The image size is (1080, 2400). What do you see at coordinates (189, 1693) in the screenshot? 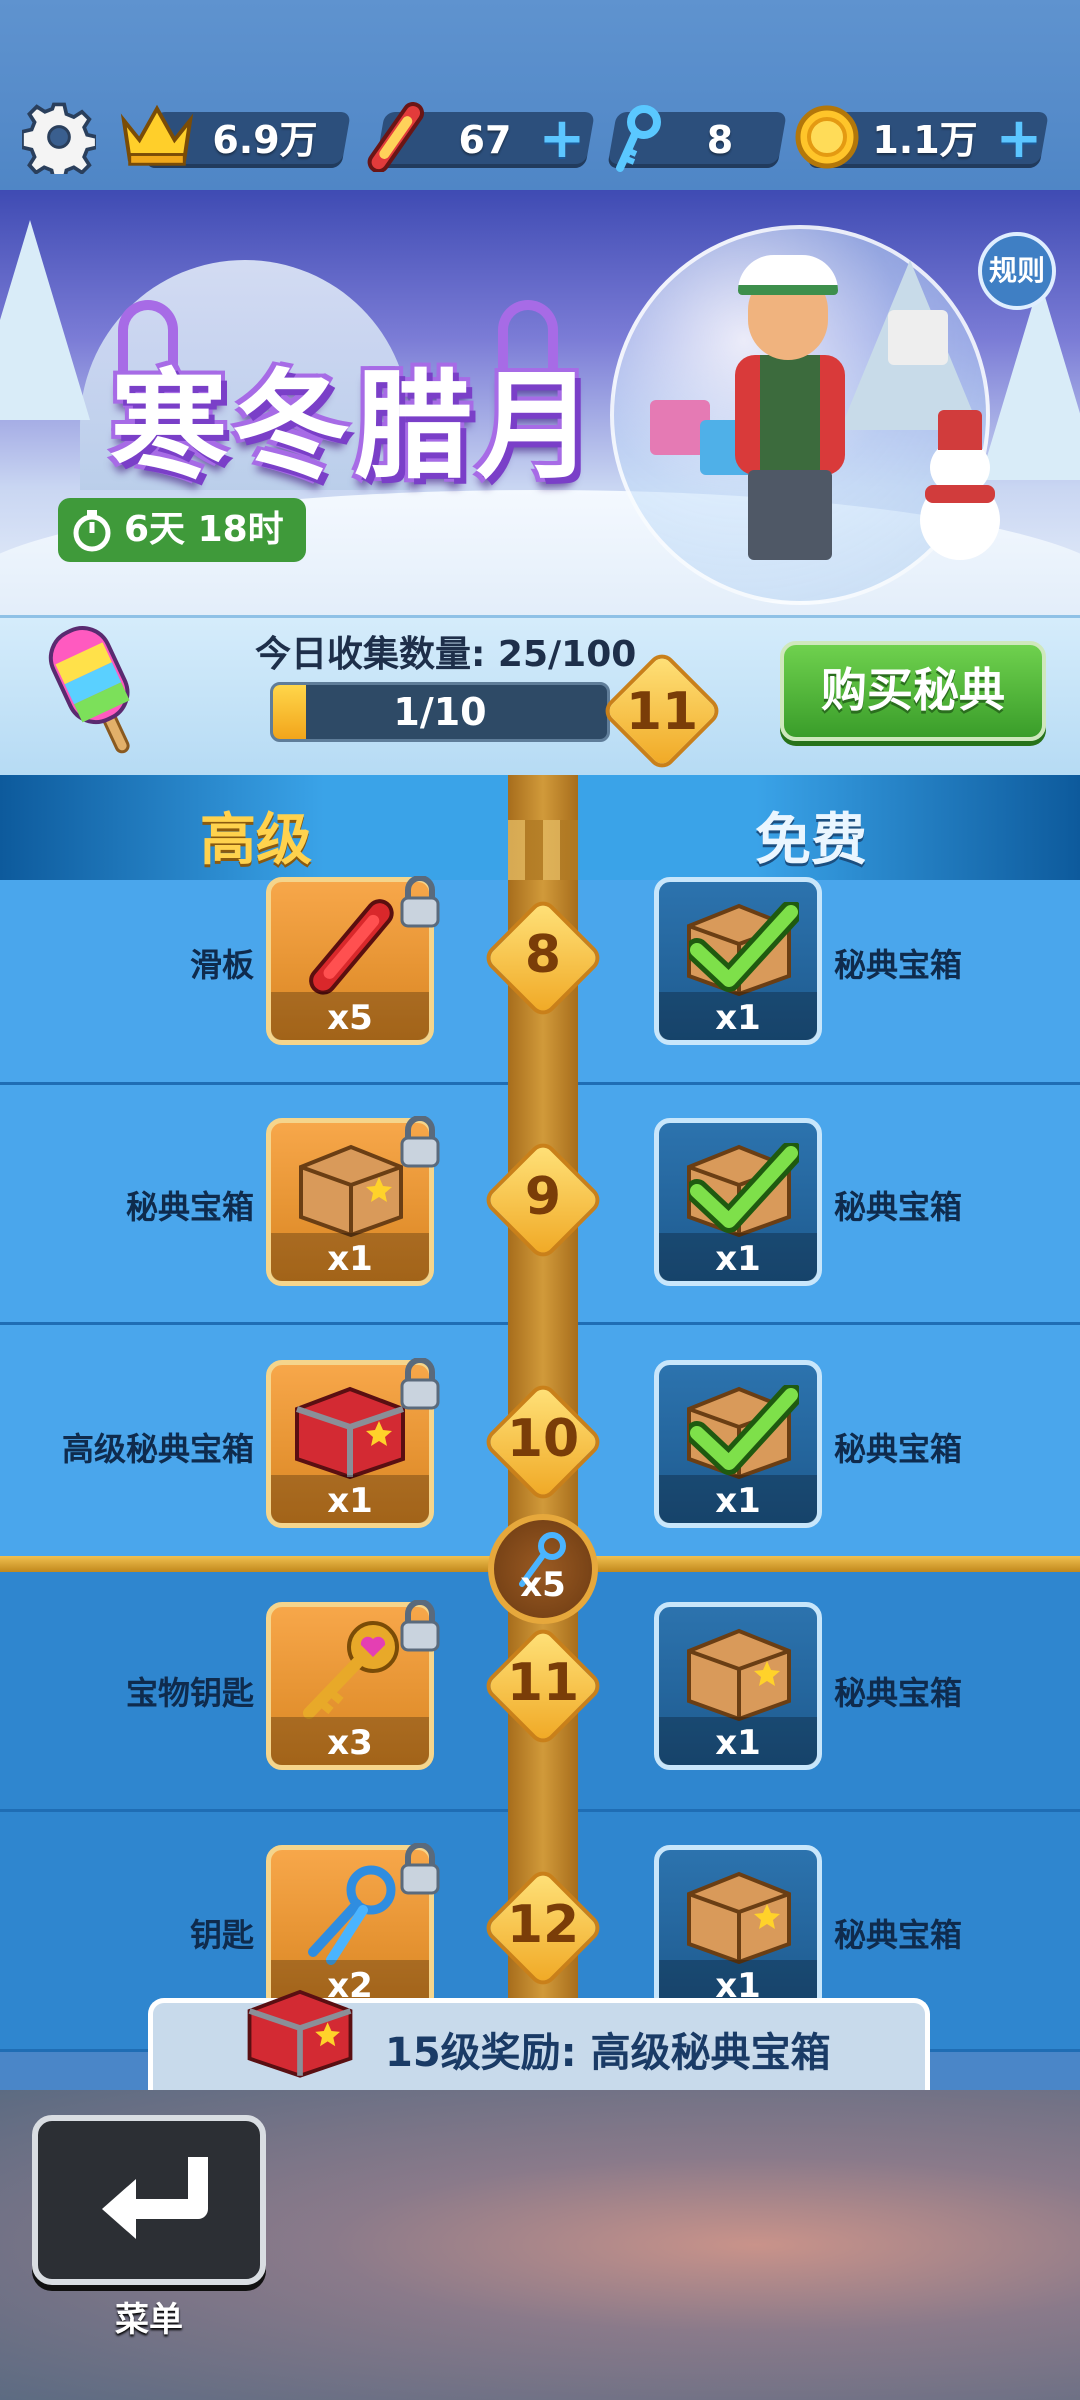
I see `premium-reward-label: 宝物钥匙` at bounding box center [189, 1693].